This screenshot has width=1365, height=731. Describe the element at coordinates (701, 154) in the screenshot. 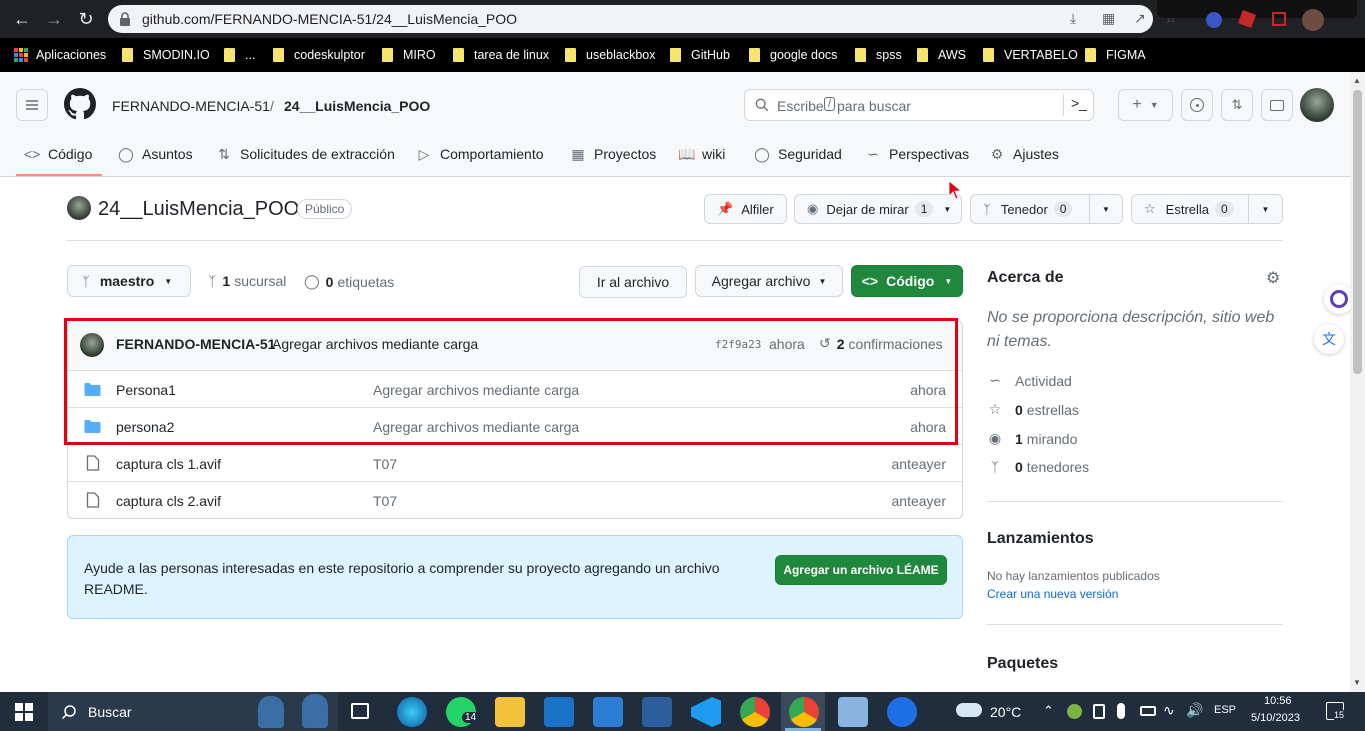

I see `tab-wiki: 📖 wiki` at that location.